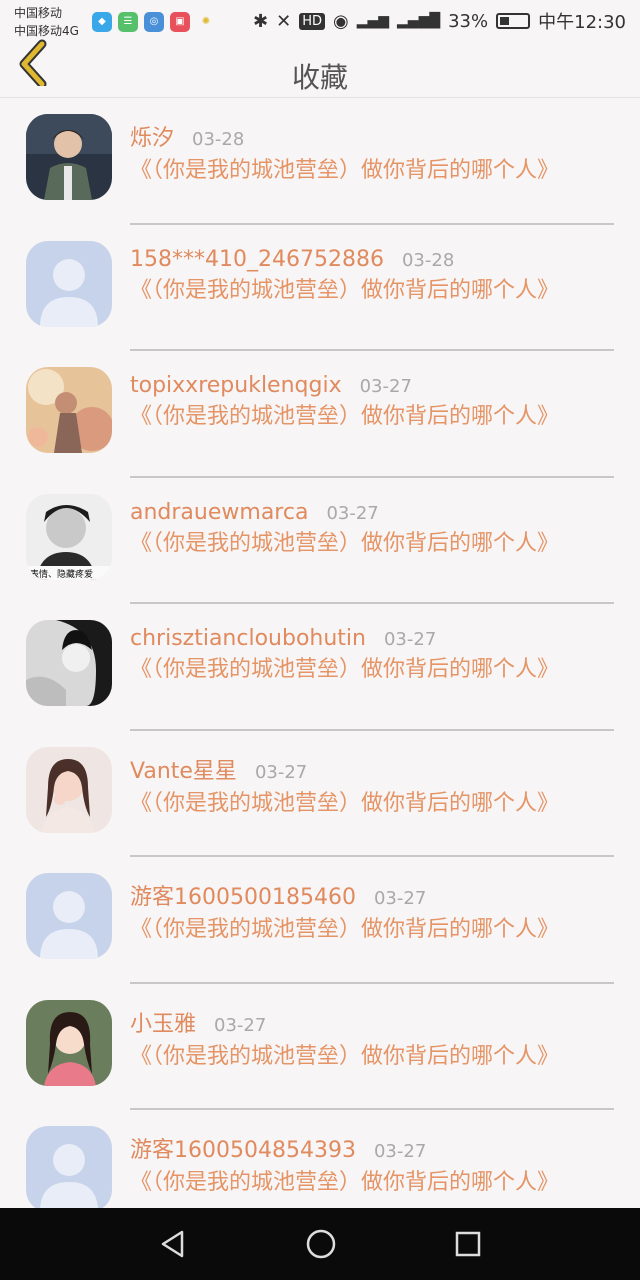  I want to click on name-row: topixxrepuklenqgix 03-27, so click(372, 385).